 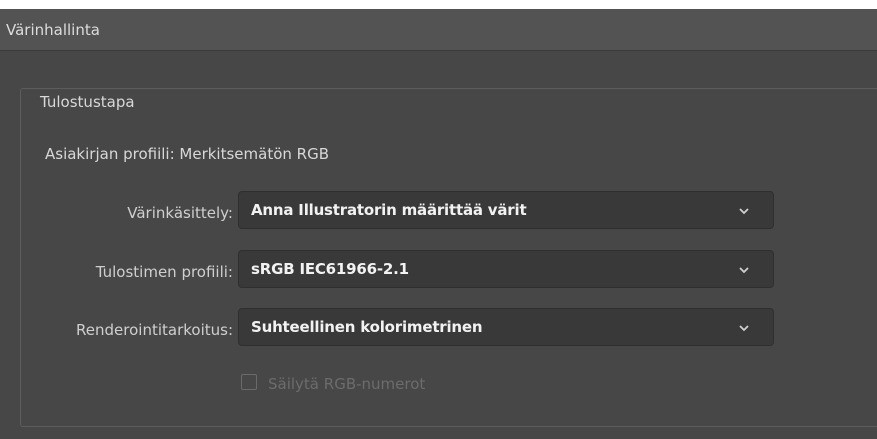 I want to click on preserve-rgb-label: Säilytä RGB-numerot, so click(x=347, y=384).